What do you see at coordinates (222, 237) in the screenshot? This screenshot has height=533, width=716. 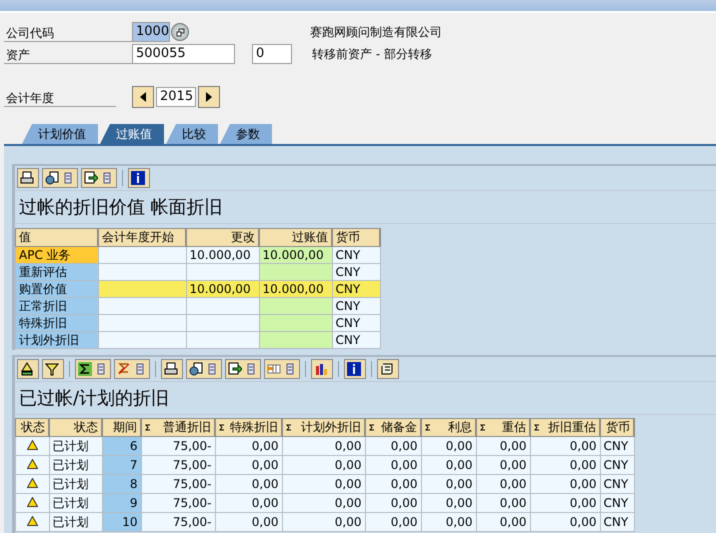 I see `column-header: 更改` at bounding box center [222, 237].